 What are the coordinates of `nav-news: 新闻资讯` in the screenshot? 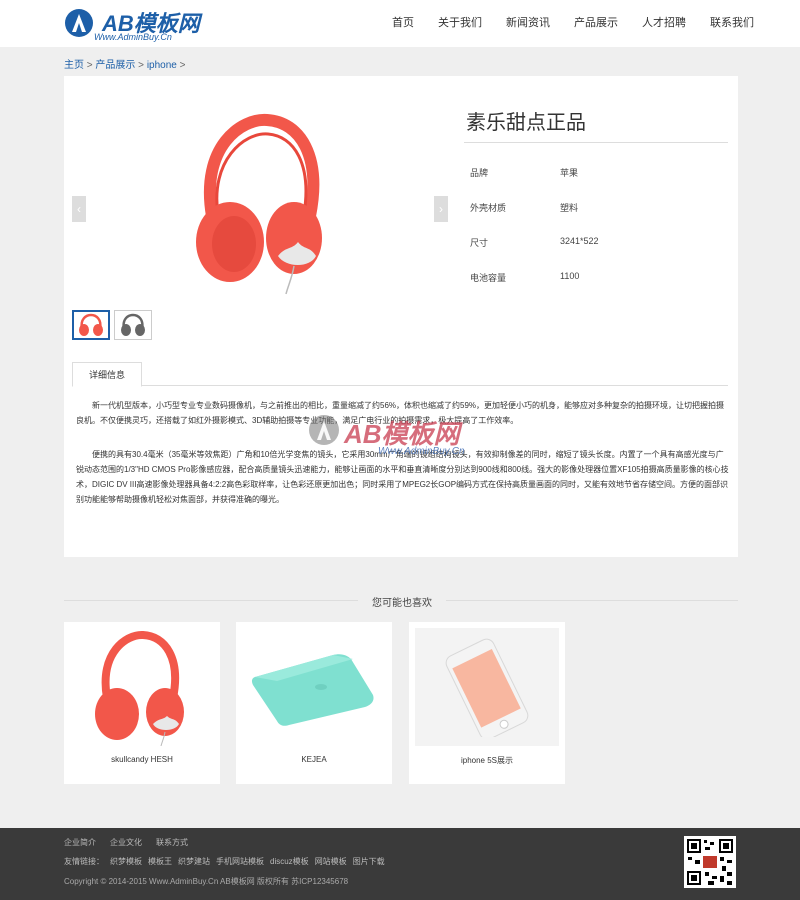 It's located at (528, 23).